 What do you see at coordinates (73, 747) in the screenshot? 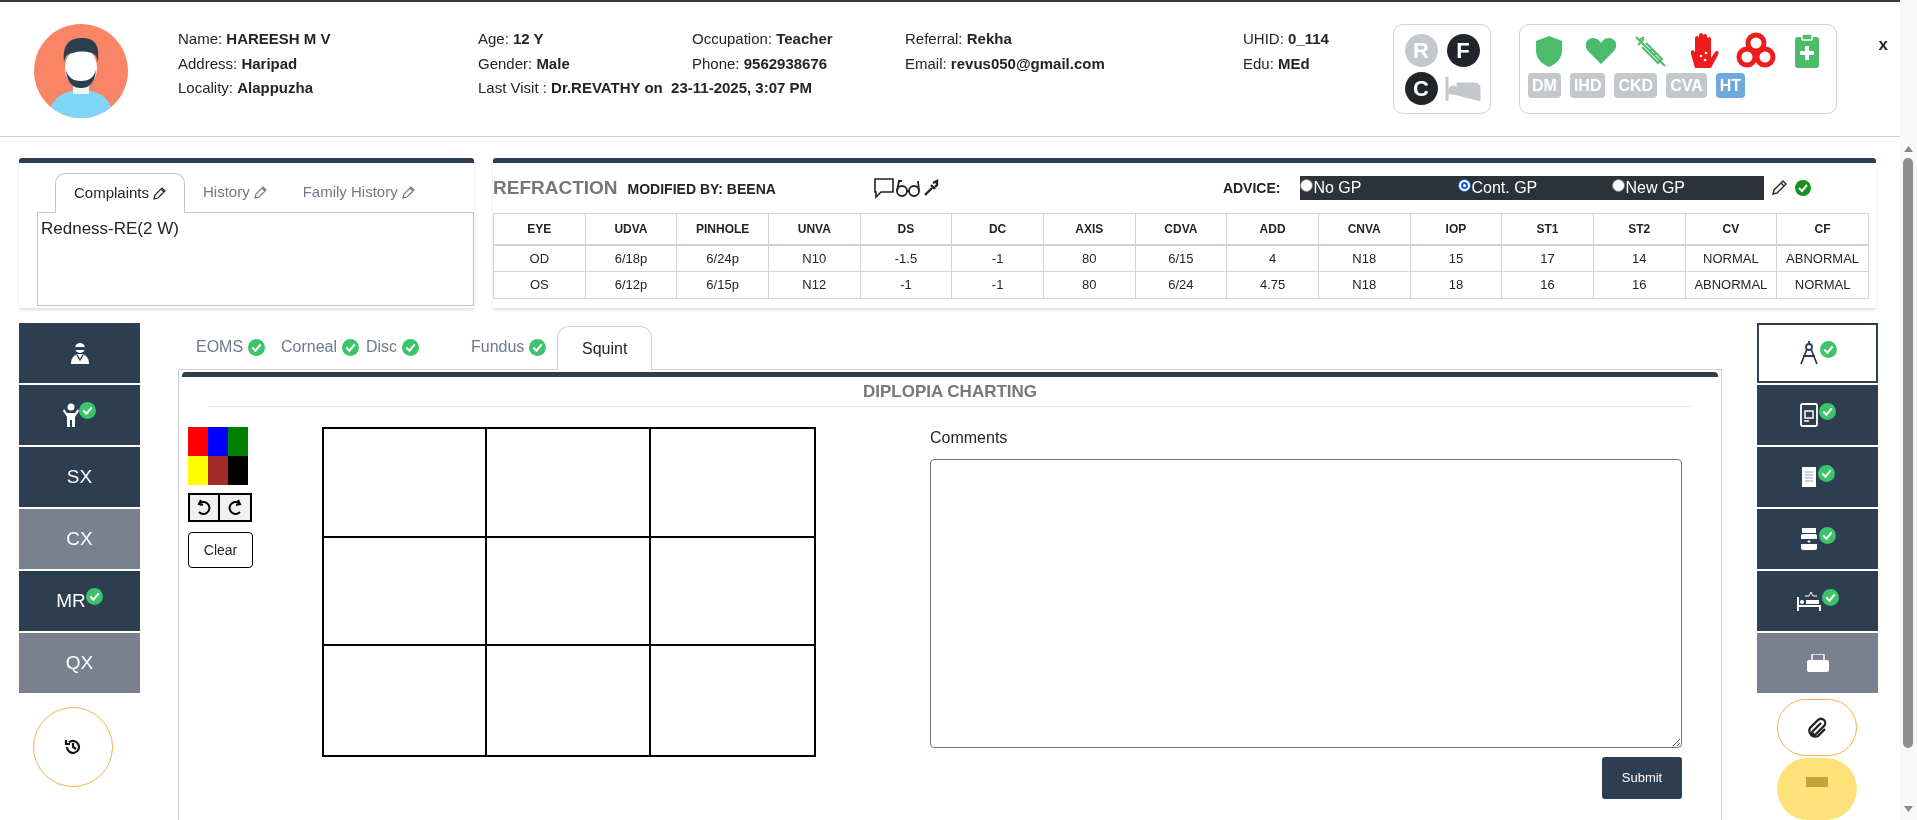
I see `history-icon` at bounding box center [73, 747].